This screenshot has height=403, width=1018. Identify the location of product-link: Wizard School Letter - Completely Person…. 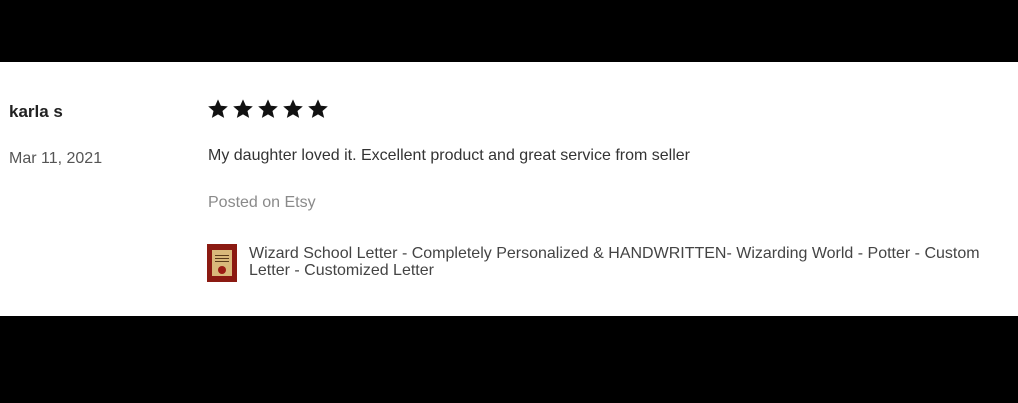
(607, 263).